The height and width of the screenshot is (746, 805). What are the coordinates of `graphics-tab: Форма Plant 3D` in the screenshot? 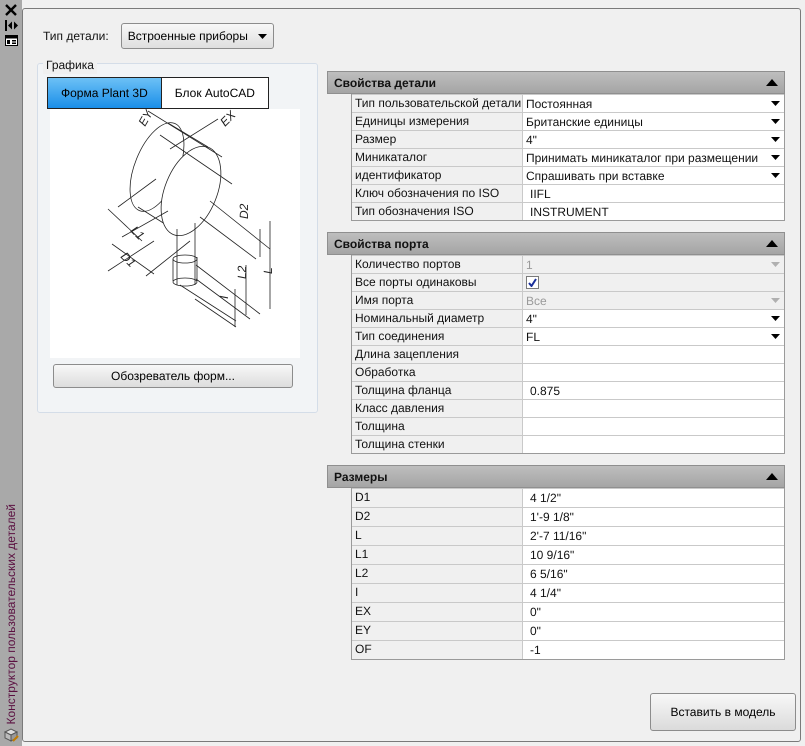 It's located at (104, 93).